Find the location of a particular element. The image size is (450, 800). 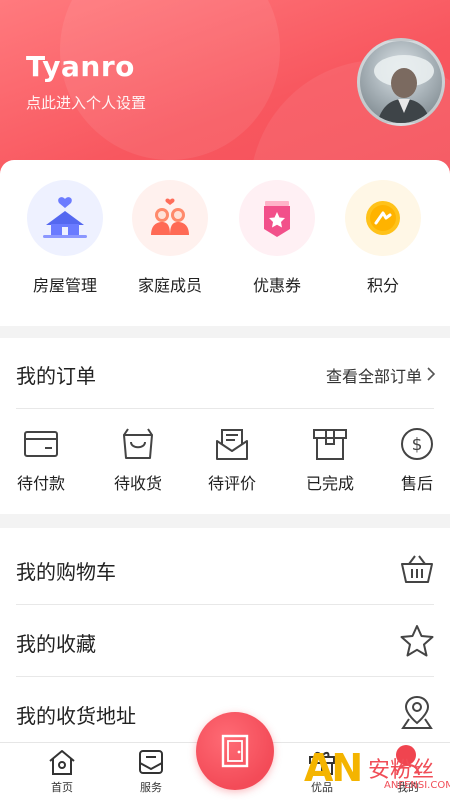

order-status-label: 待付款 is located at coordinates (40, 483).